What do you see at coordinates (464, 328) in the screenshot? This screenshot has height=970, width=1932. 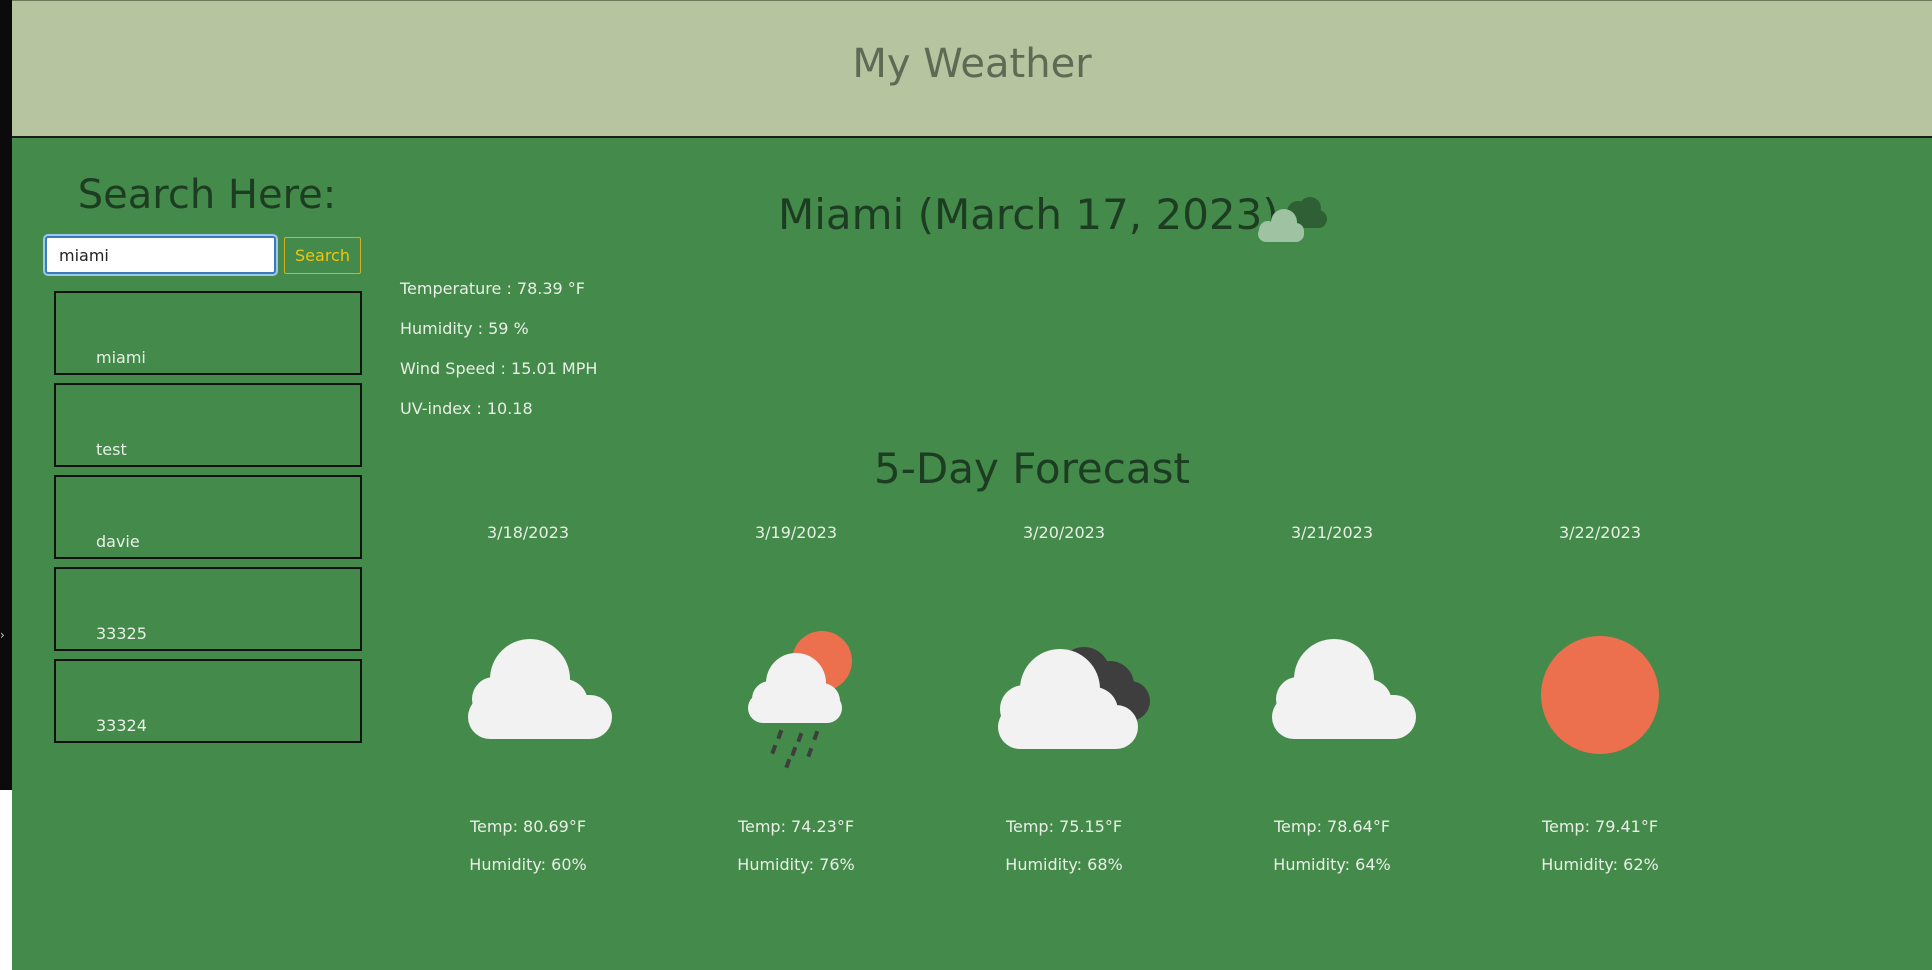 I see `current-humidity: Humidity : 59 %` at bounding box center [464, 328].